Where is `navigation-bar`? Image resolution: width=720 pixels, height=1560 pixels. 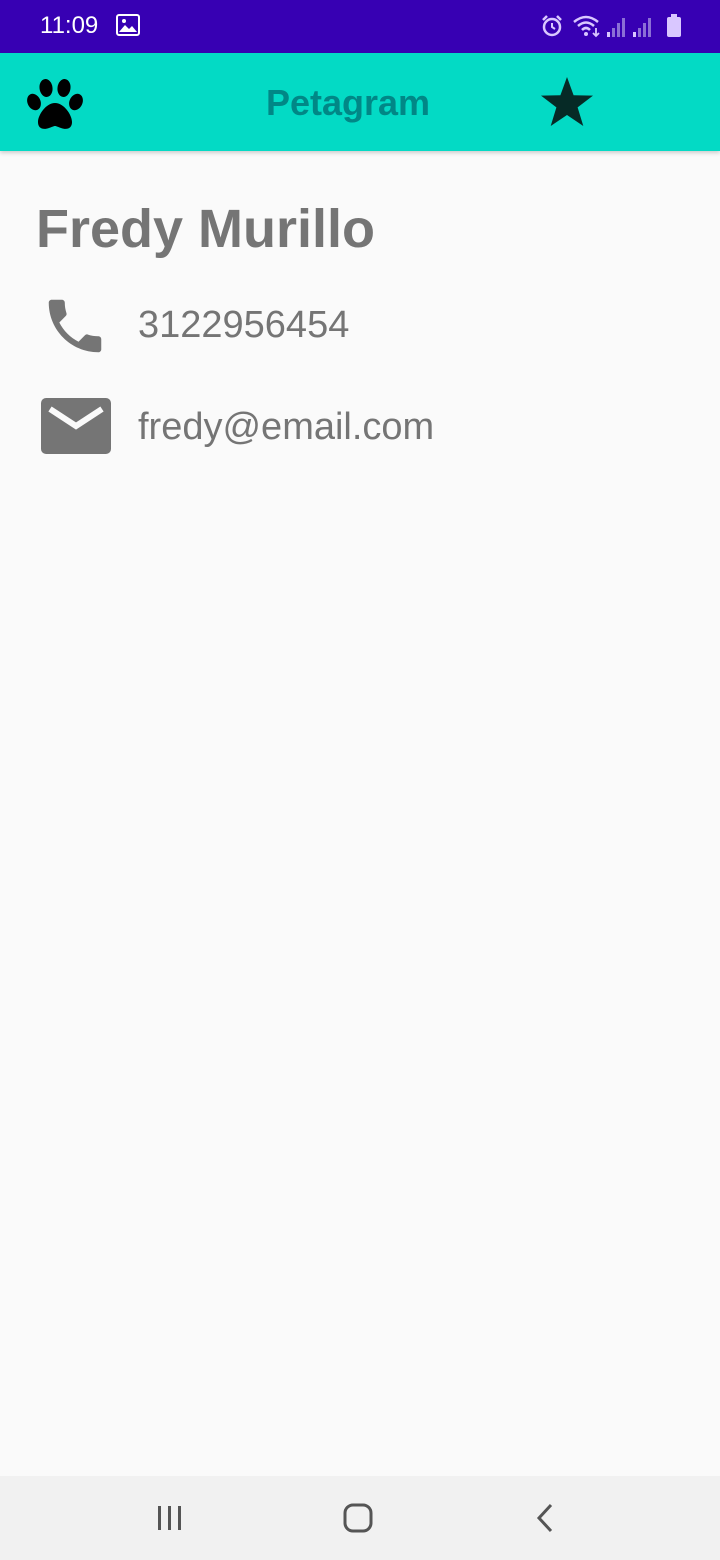
navigation-bar is located at coordinates (360, 1518).